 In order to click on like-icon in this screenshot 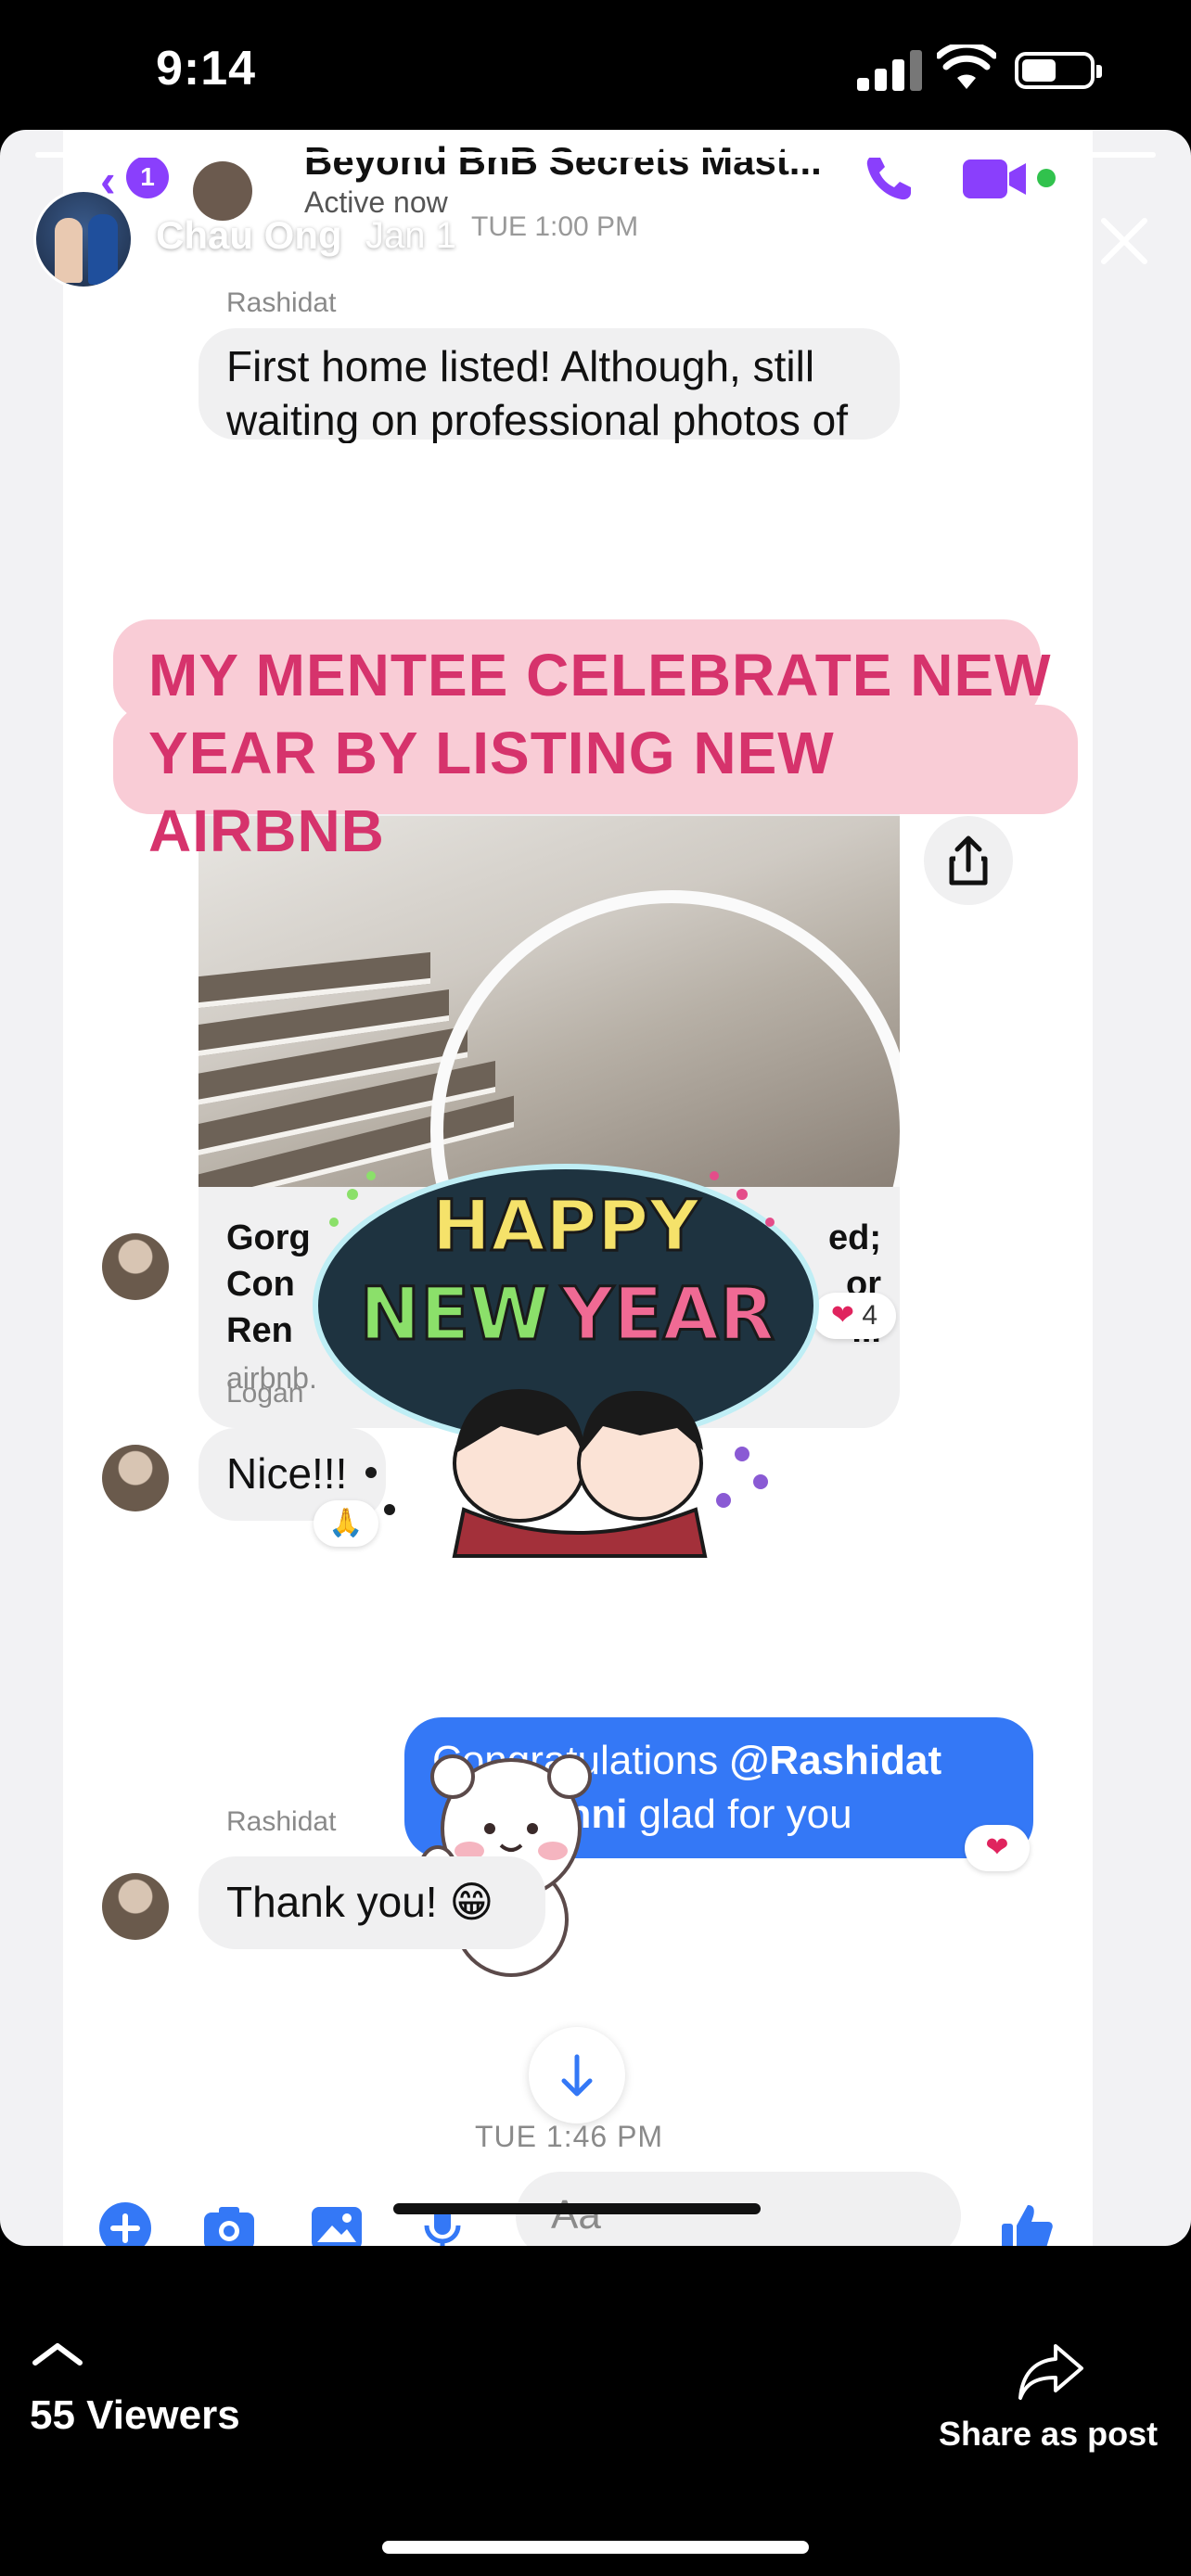, I will do `click(1027, 2223)`.